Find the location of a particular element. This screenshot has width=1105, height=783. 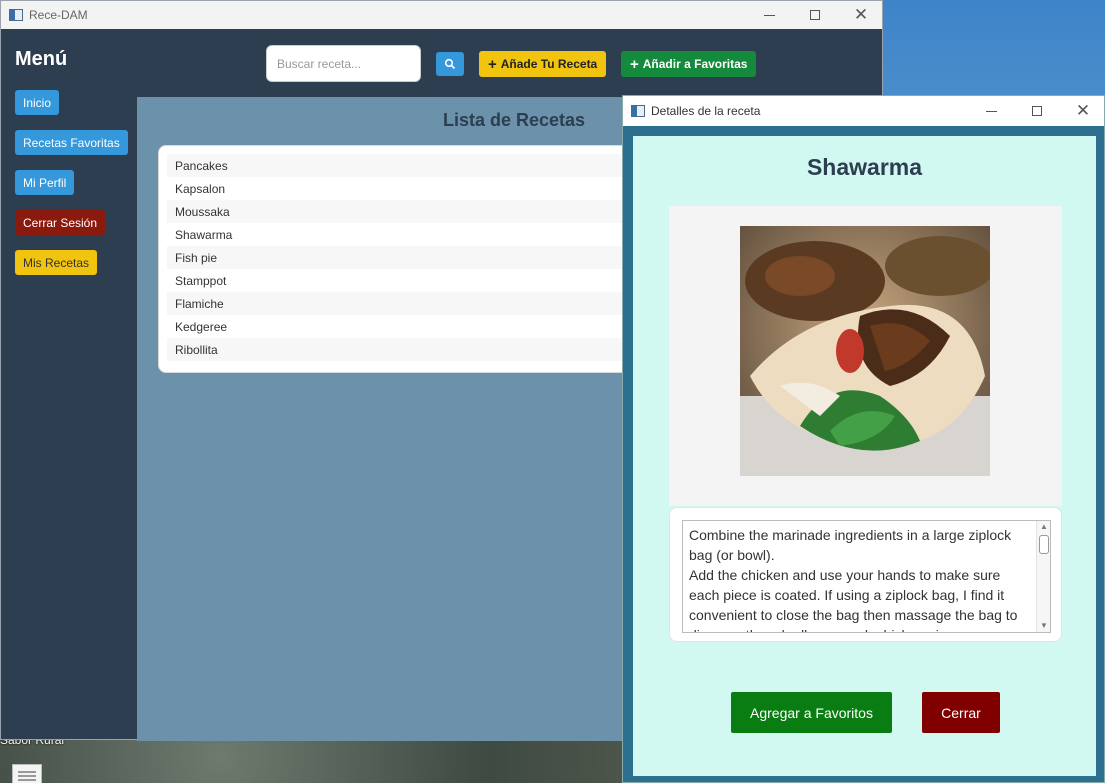

window-title: Rece-DAM is located at coordinates (58, 15).